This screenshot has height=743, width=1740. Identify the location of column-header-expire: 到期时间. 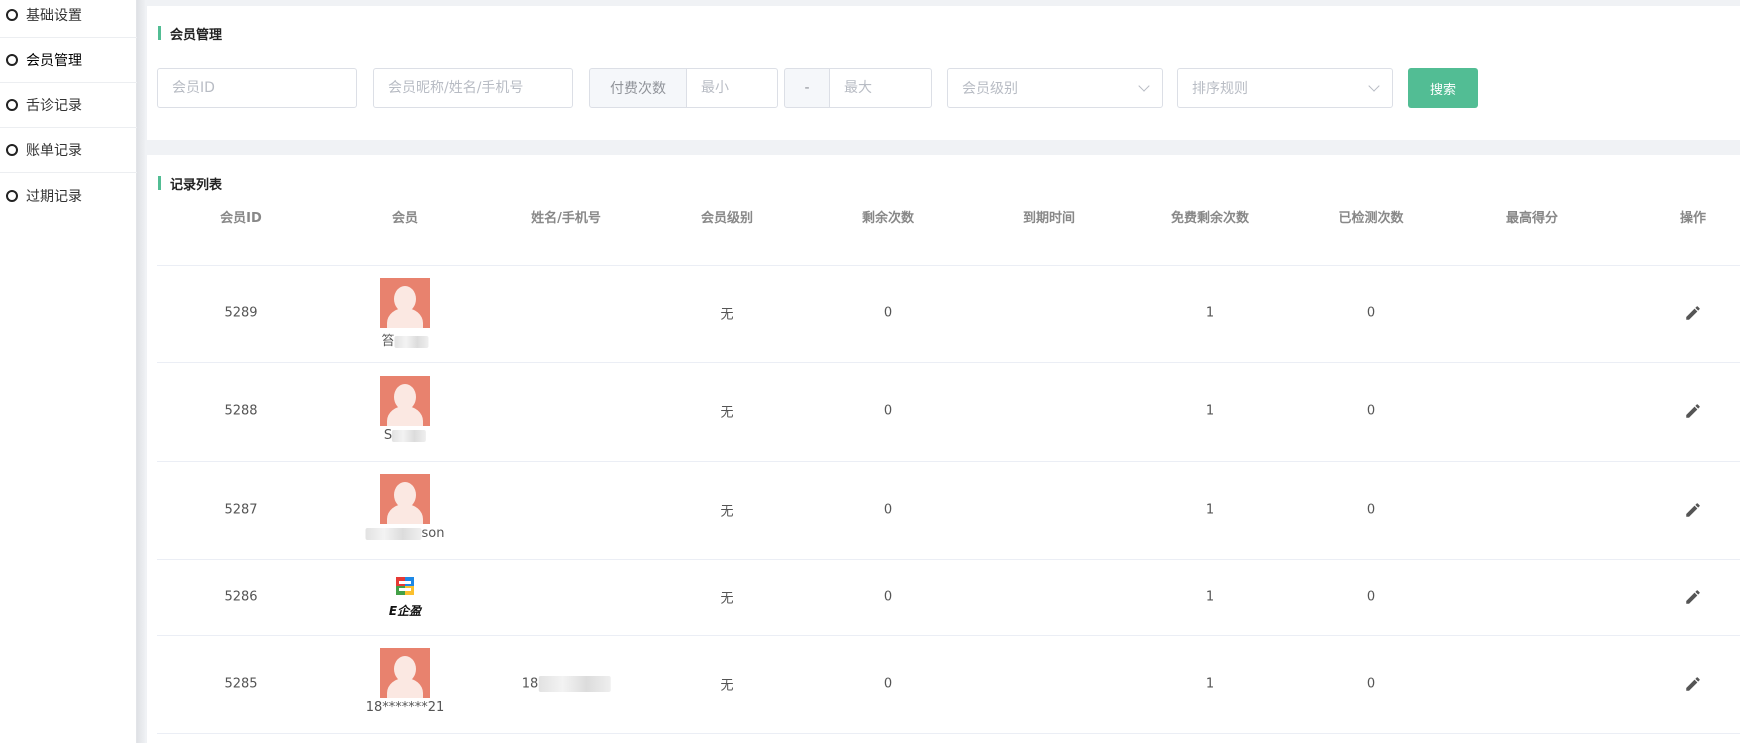
(1049, 218).